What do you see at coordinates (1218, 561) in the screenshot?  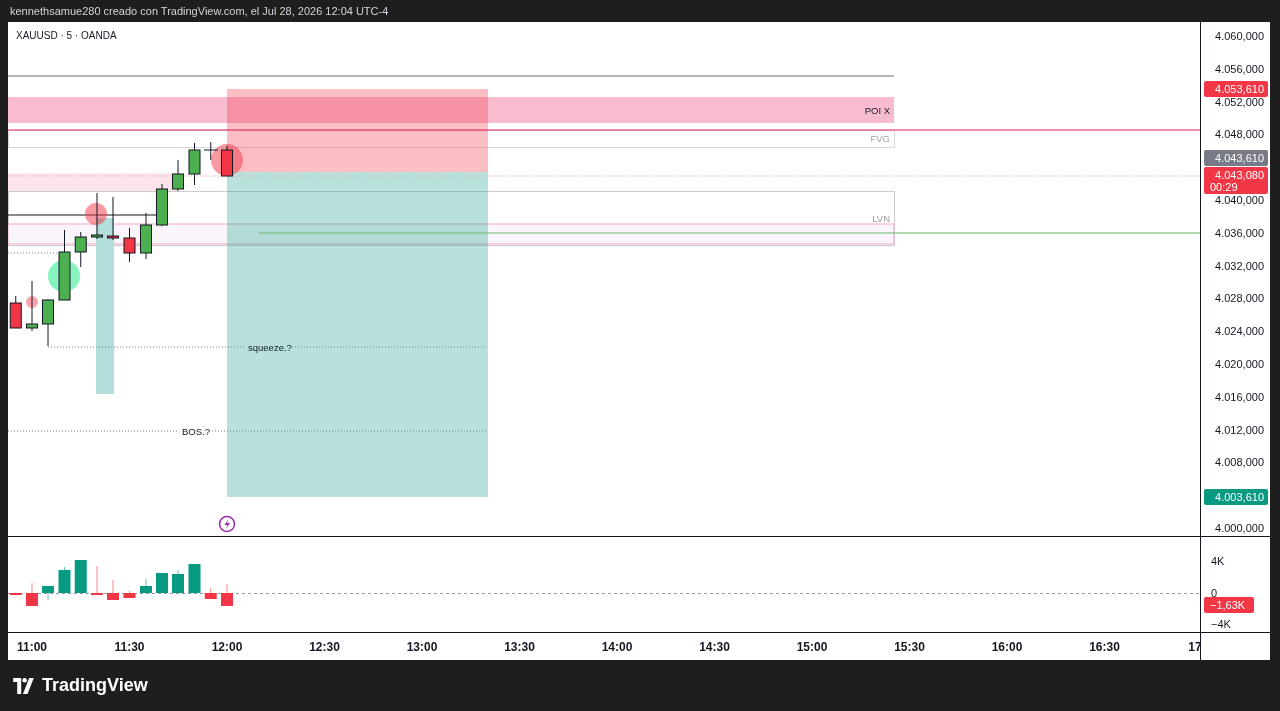 I see `volume-axis-label: 4K` at bounding box center [1218, 561].